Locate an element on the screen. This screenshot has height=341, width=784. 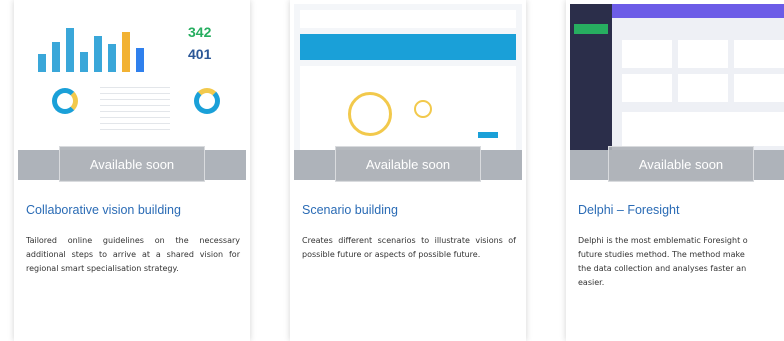
description-line: easier. is located at coordinates (591, 282).